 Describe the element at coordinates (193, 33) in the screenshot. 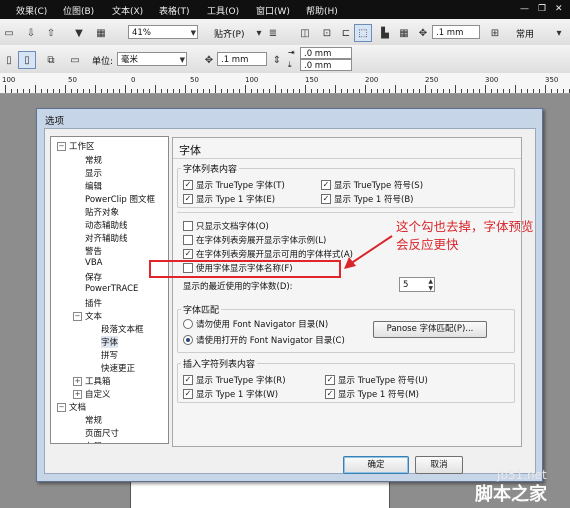

I see `chevron-down-icon: ▼` at that location.